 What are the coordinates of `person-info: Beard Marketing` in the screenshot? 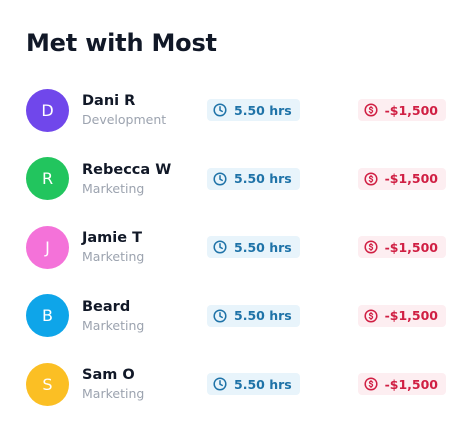 It's located at (138, 316).